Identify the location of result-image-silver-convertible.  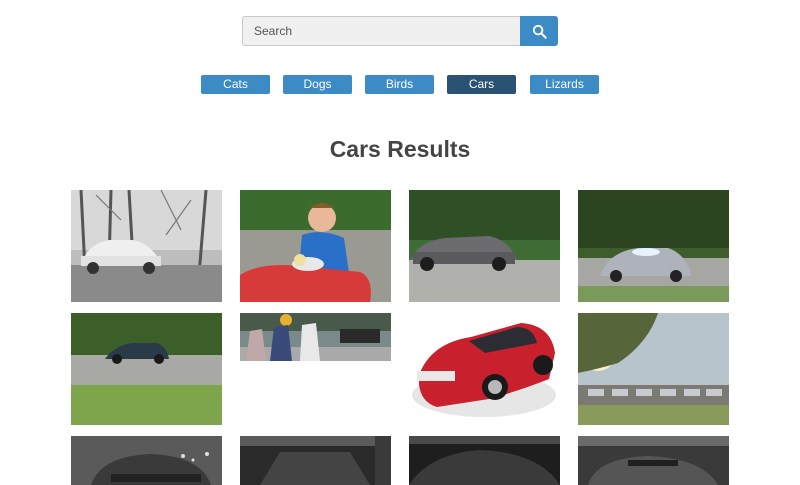
(484, 246).